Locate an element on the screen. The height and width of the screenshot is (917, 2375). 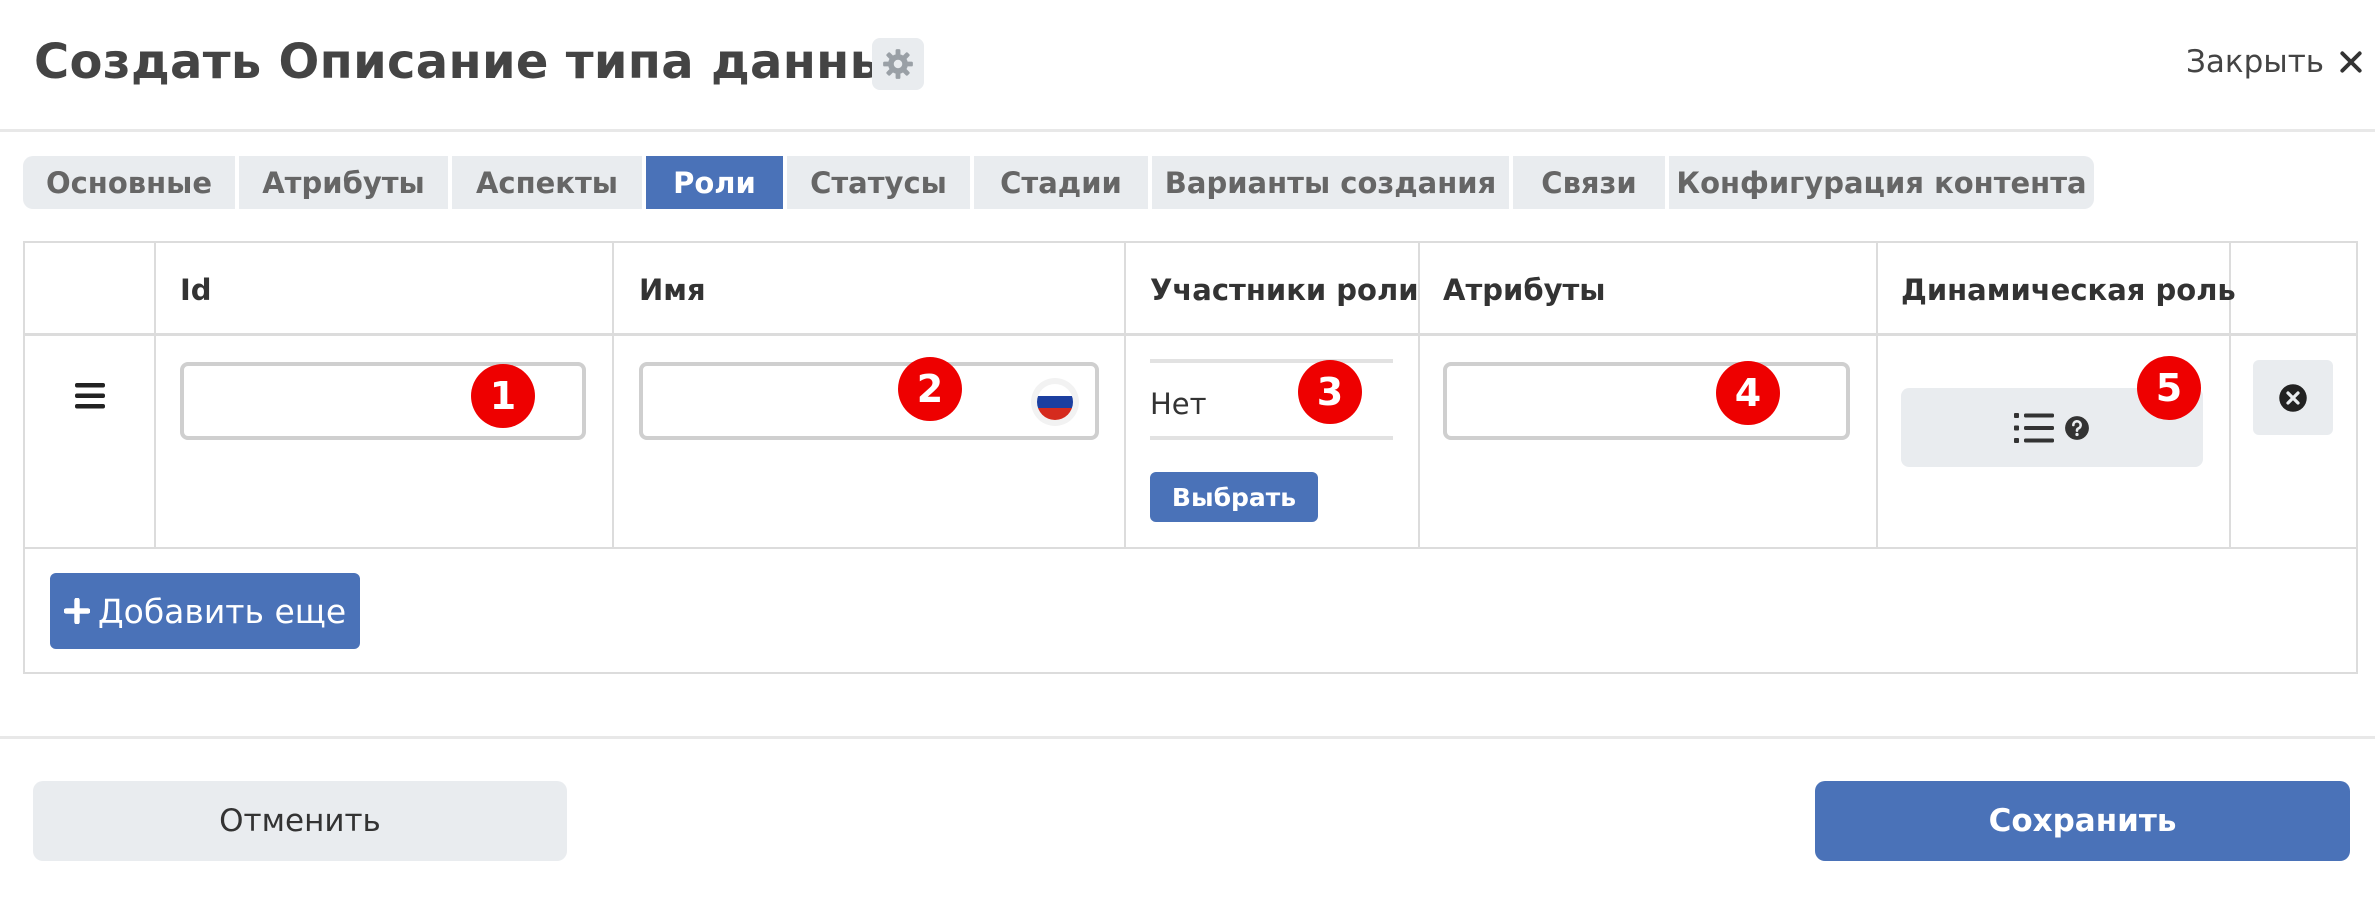
attributes-input is located at coordinates (1646, 401).